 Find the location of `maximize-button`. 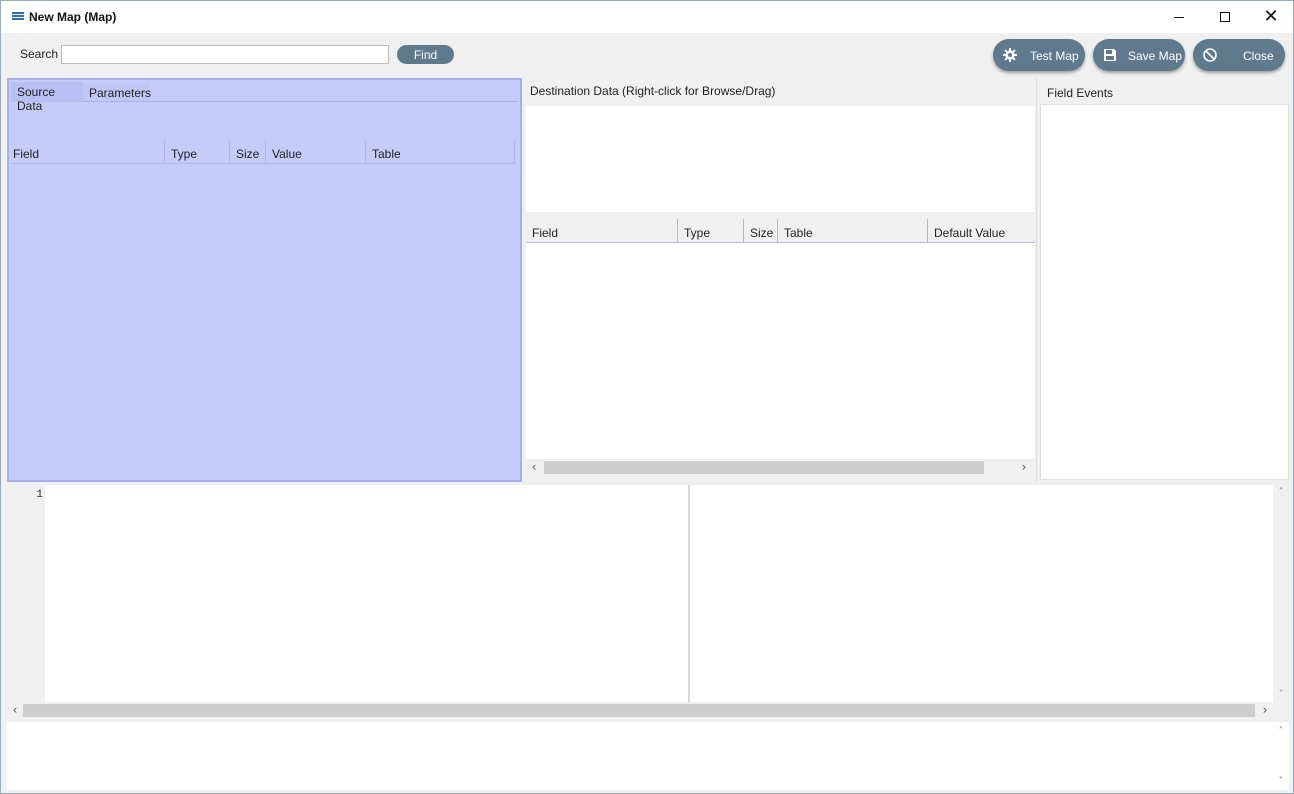

maximize-button is located at coordinates (1225, 17).